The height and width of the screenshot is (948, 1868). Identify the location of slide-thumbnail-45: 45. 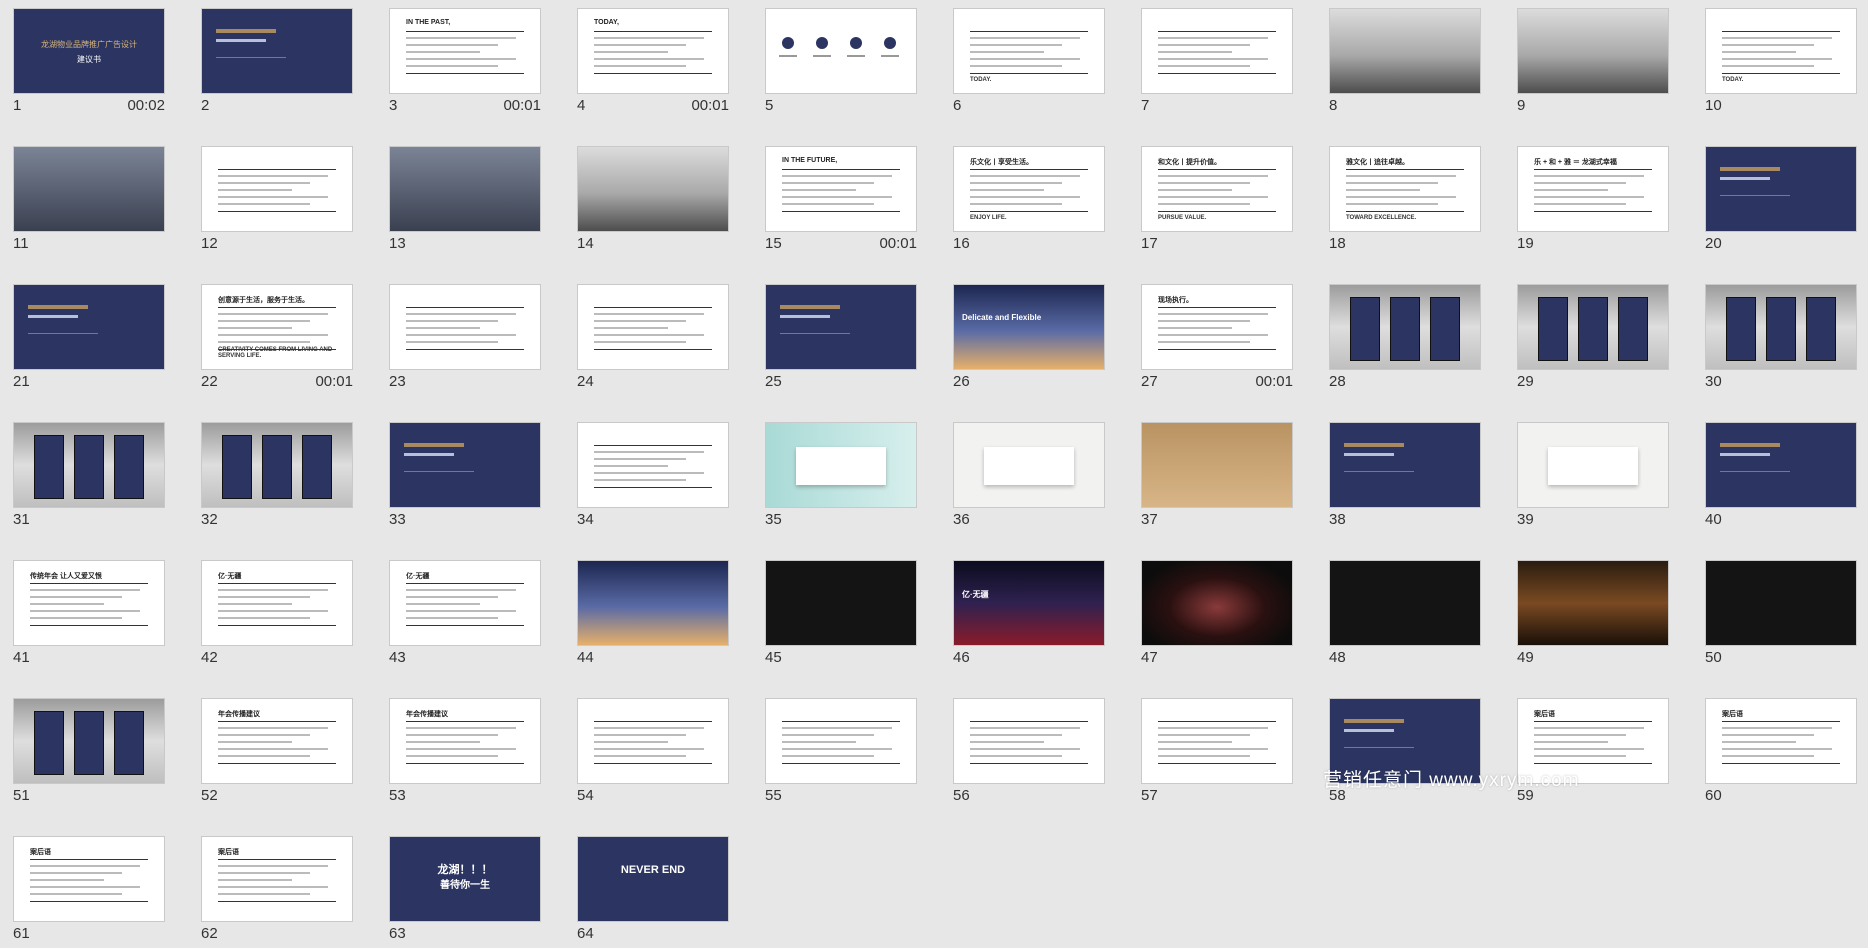
(841, 613).